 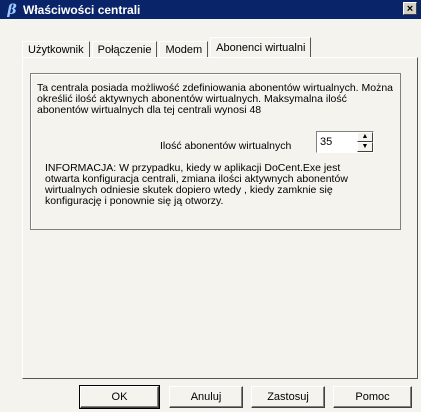 What do you see at coordinates (12, 9) in the screenshot?
I see `app-icon: β` at bounding box center [12, 9].